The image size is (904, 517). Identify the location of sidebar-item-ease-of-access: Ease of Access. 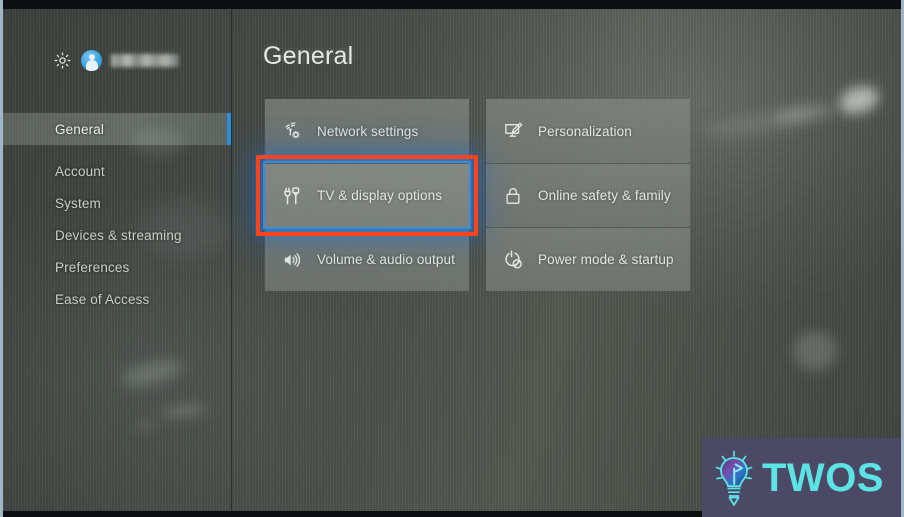
(117, 299).